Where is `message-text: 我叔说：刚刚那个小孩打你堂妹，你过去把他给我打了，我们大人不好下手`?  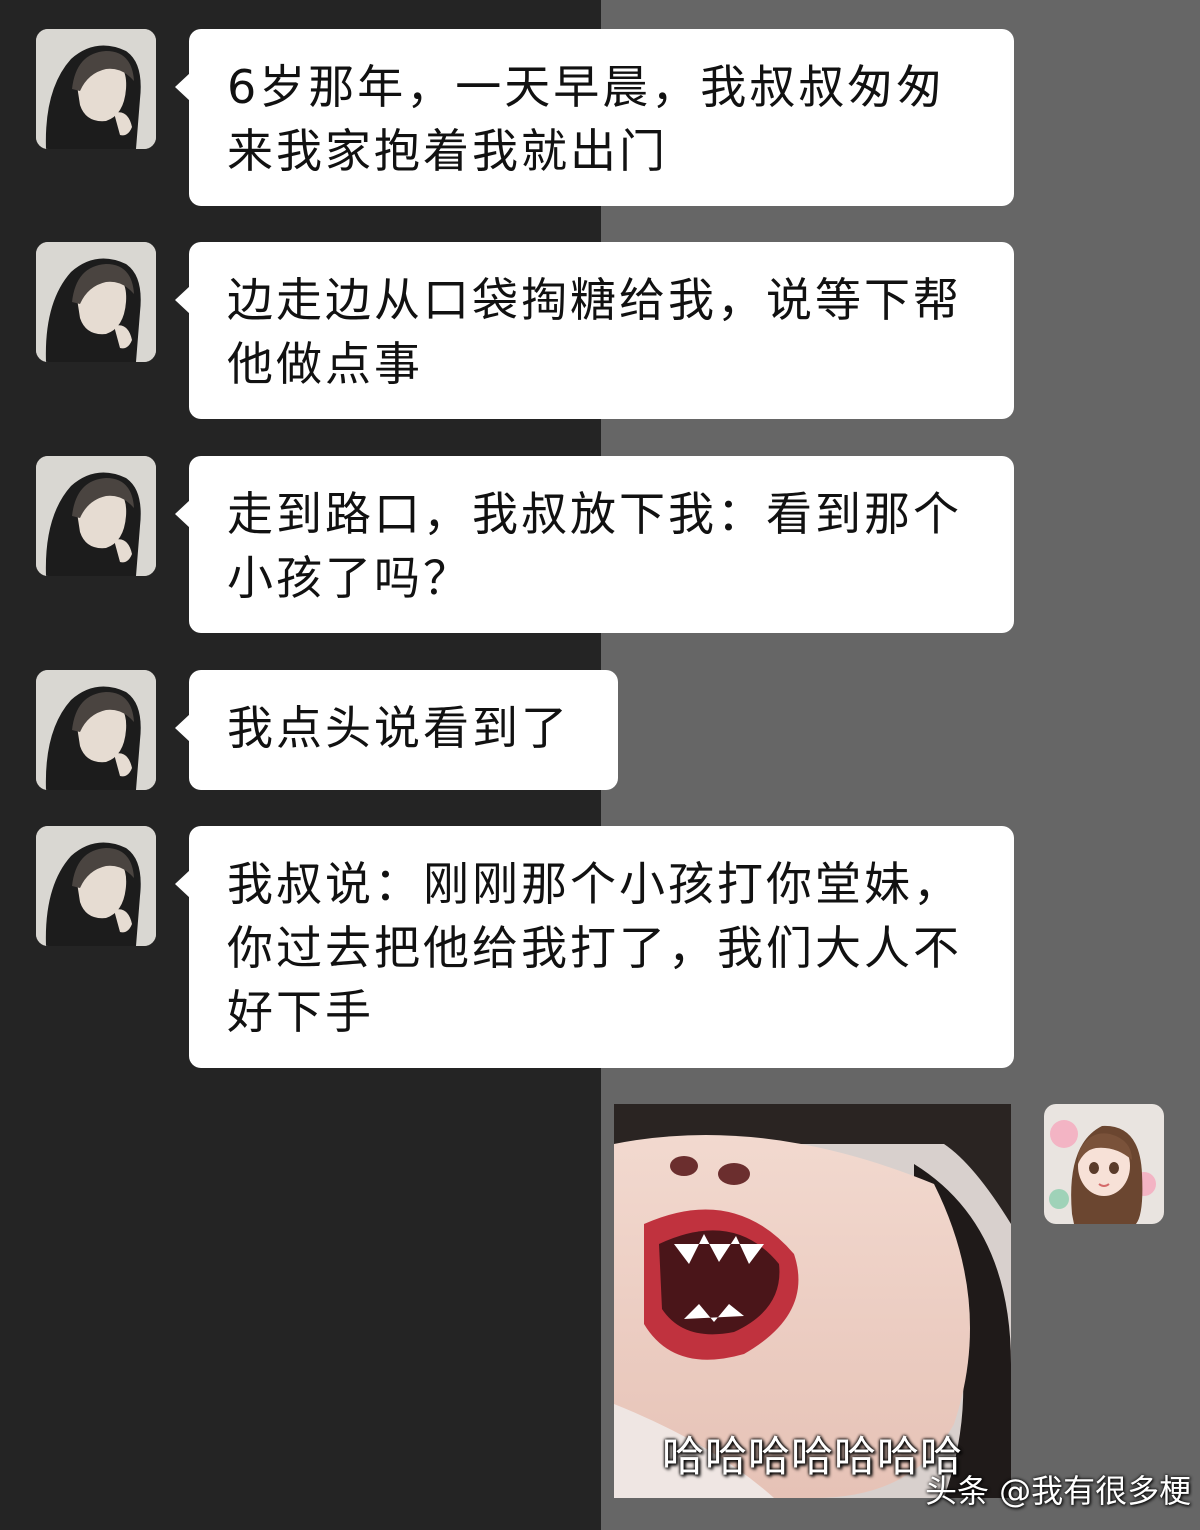 message-text: 我叔说：刚刚那个小孩打你堂妹，你过去把他给我打了，我们大人不好下手 is located at coordinates (594, 948).